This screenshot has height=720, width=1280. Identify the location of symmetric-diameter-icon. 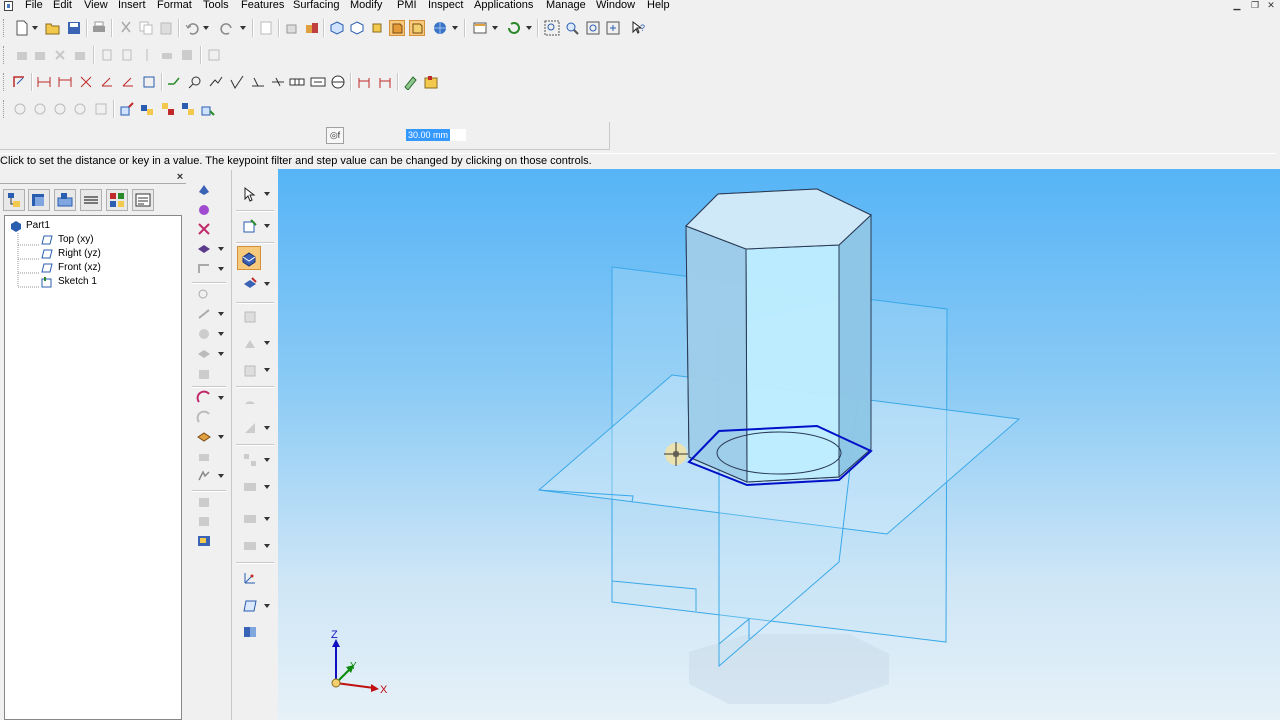
(128, 82).